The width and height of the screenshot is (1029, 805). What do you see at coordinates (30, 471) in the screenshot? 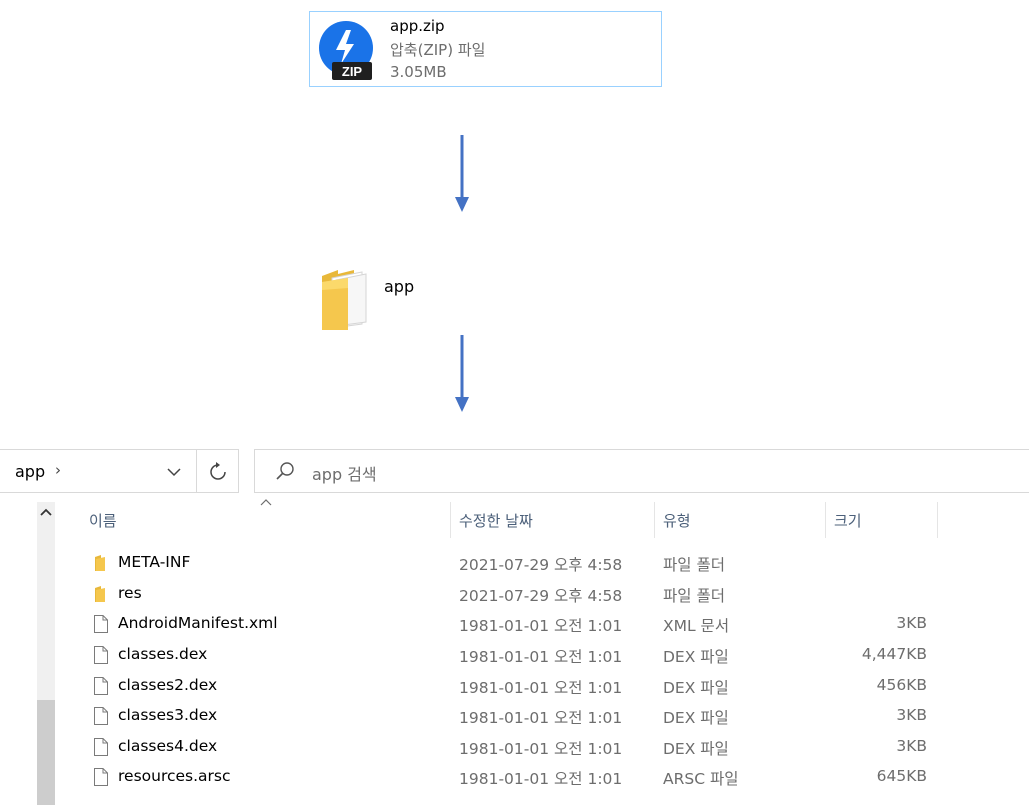
I see `breadcrumb-app: app` at bounding box center [30, 471].